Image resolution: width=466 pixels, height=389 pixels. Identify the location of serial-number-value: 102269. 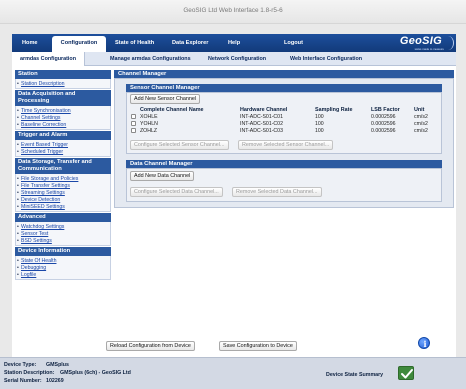
(55, 381).